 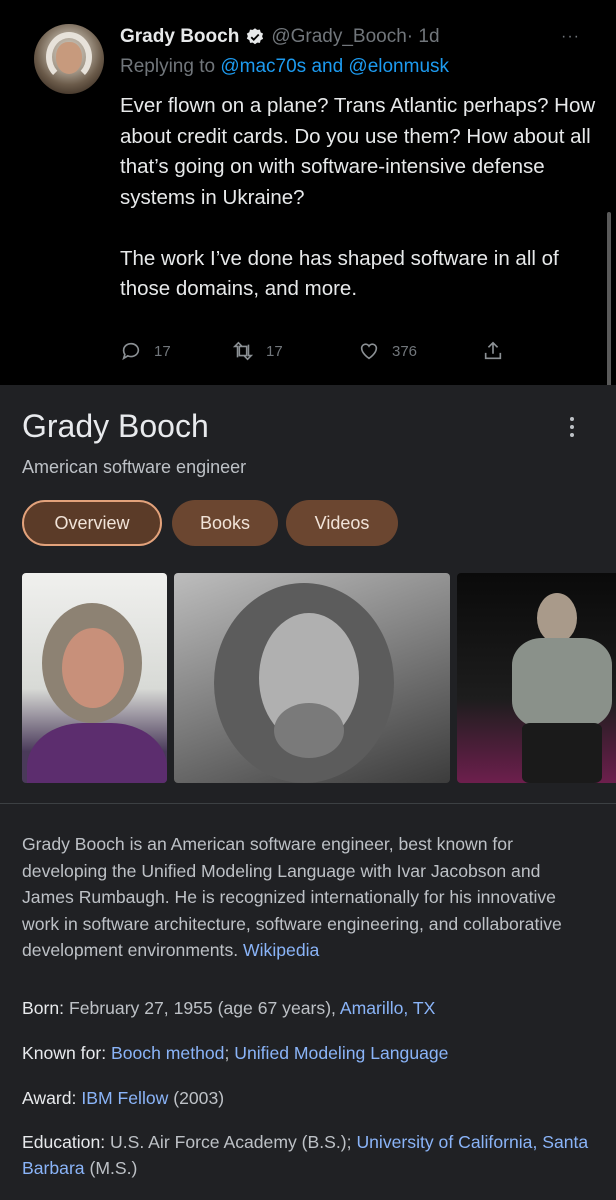 What do you see at coordinates (64, 1053) in the screenshot?
I see `fact-label: Known for:` at bounding box center [64, 1053].